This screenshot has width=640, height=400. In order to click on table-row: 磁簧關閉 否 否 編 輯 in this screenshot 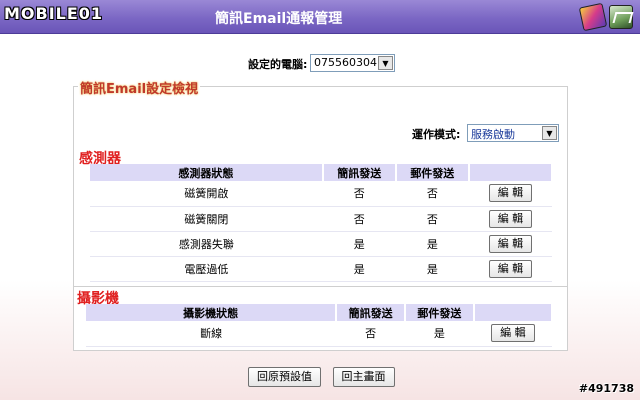, I will do `click(321, 219)`.